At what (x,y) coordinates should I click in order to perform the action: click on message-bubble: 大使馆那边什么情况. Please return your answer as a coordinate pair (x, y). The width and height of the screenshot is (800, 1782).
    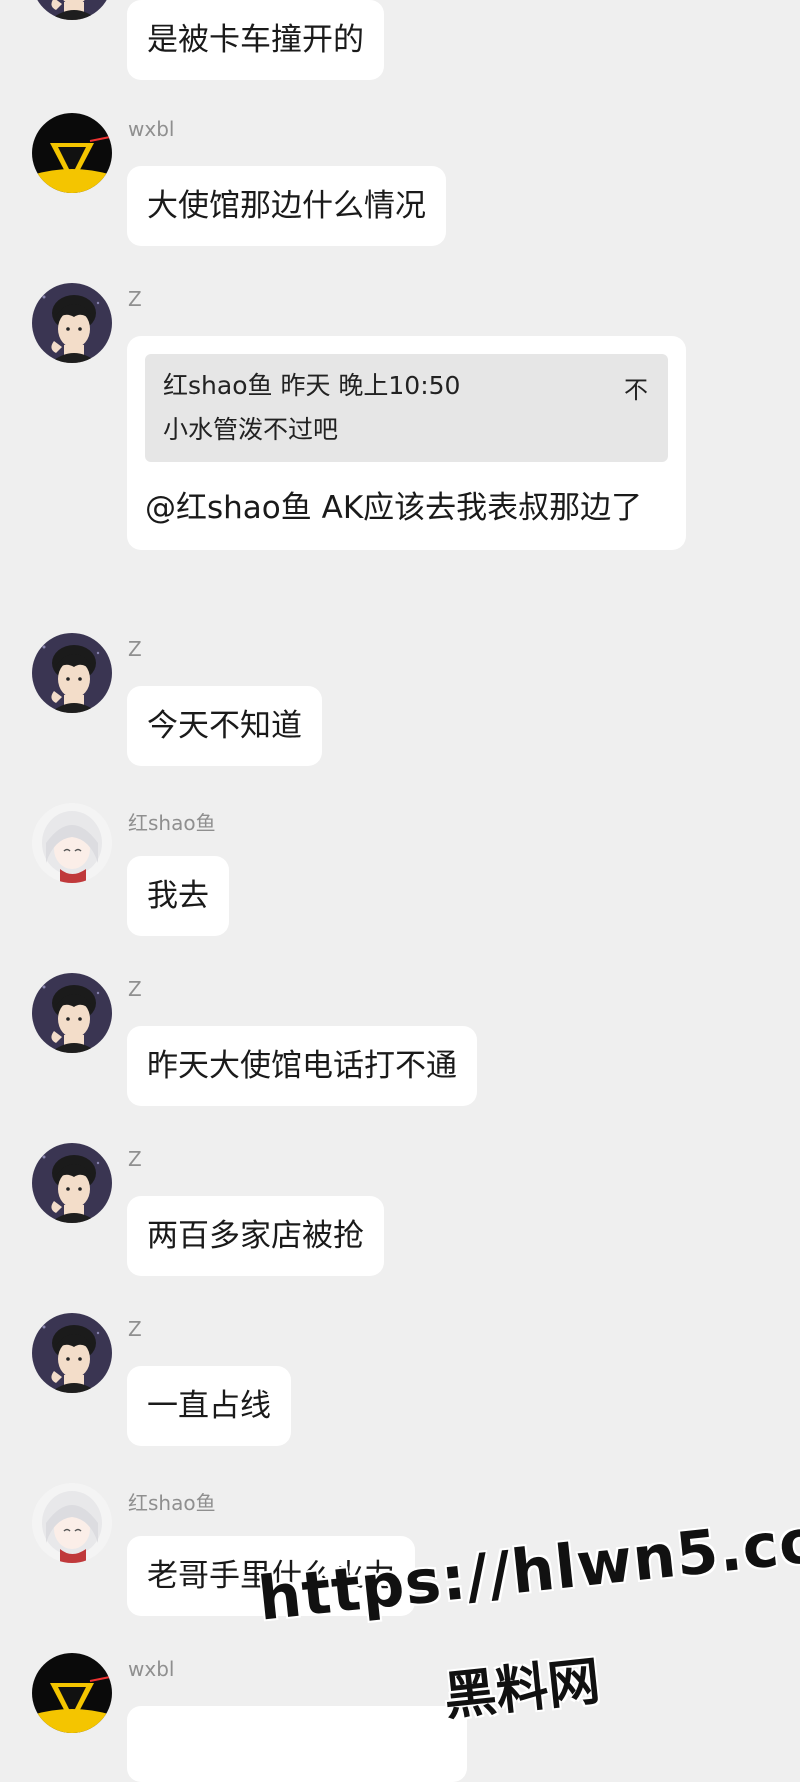
    Looking at the image, I should click on (286, 206).